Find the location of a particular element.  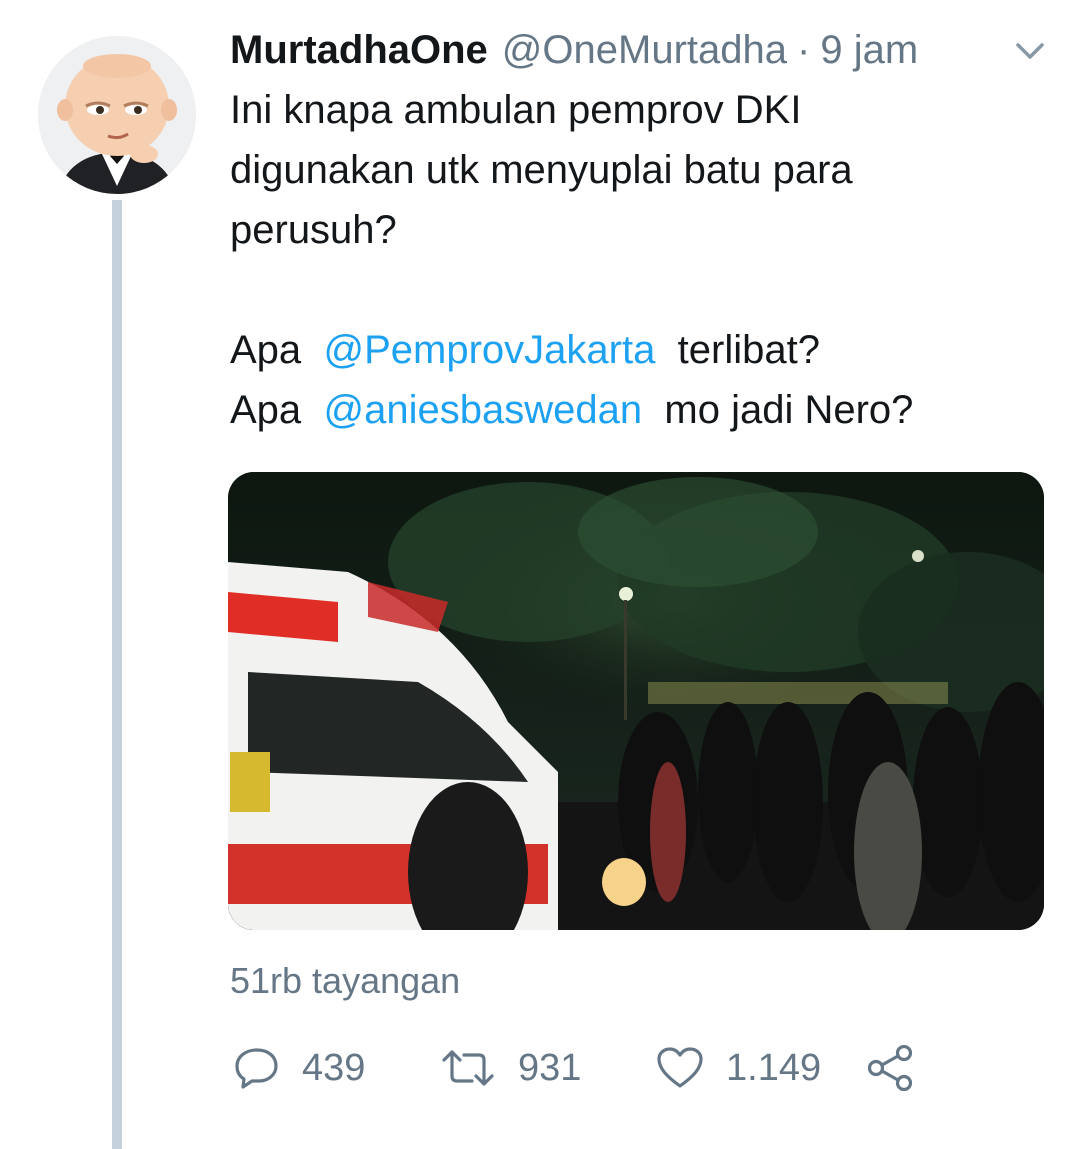

chevron-down-icon is located at coordinates (1030, 51).